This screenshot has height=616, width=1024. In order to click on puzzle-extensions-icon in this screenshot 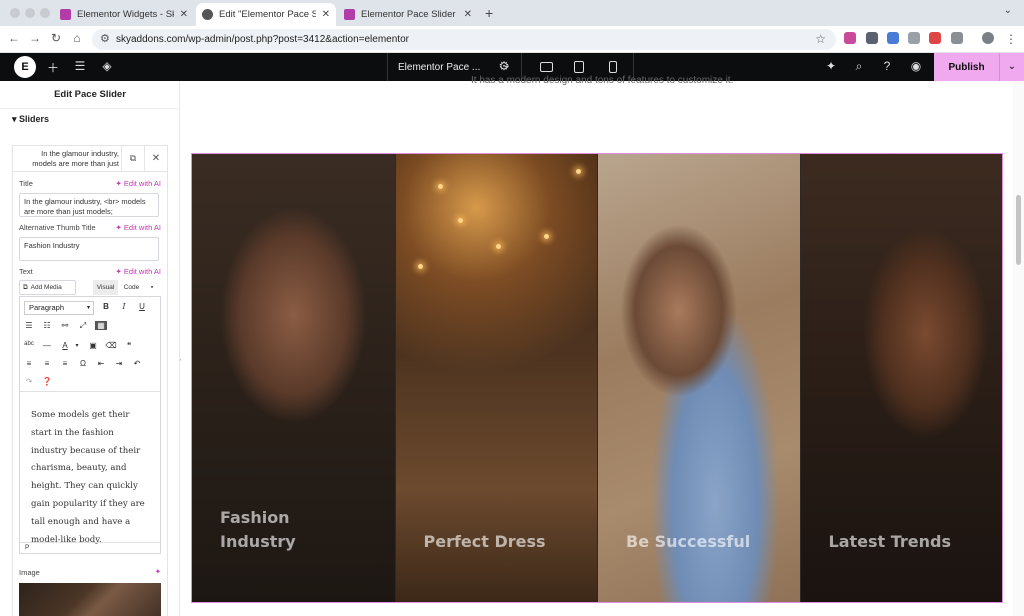, I will do `click(957, 38)`.